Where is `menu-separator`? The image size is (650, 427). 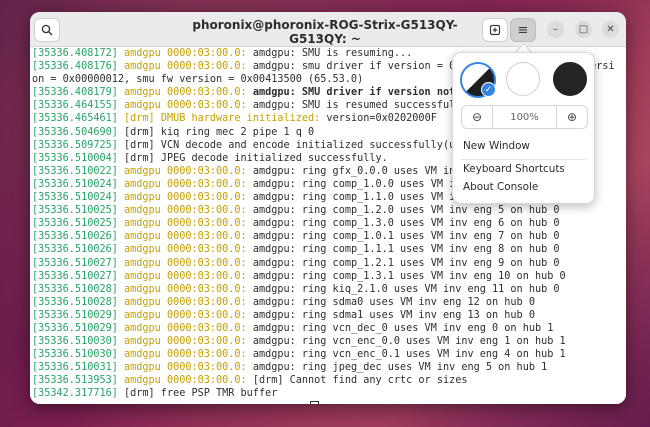 menu-separator is located at coordinates (523, 159).